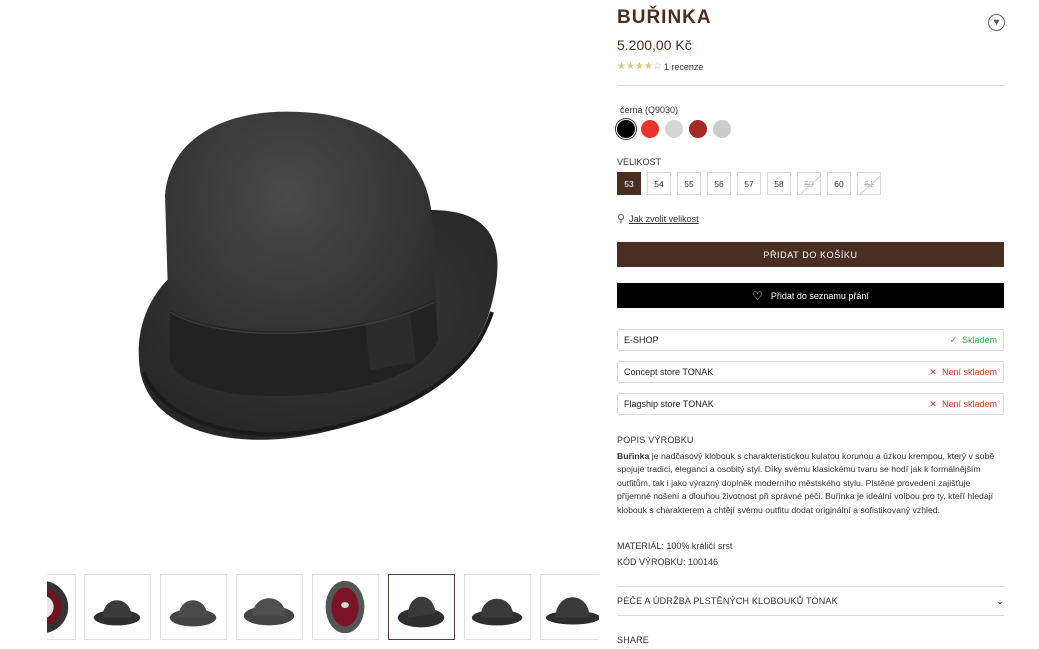  What do you see at coordinates (819, 295) in the screenshot?
I see `wishlist-label: Přidat do seznamu přání` at bounding box center [819, 295].